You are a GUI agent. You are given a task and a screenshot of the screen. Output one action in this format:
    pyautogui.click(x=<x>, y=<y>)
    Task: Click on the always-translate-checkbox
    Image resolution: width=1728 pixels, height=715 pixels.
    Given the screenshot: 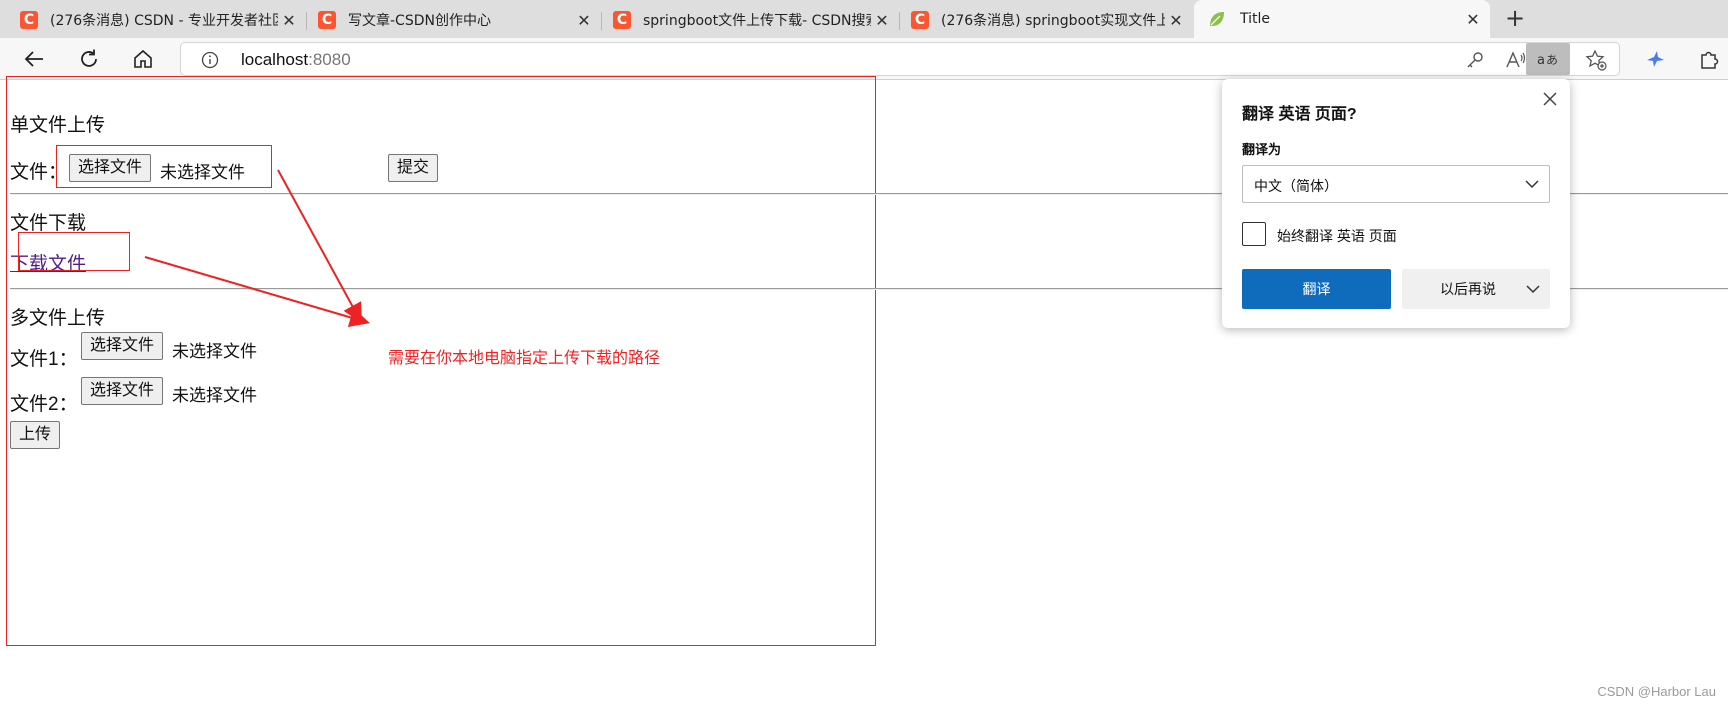 What is the action you would take?
    pyautogui.click(x=1254, y=234)
    